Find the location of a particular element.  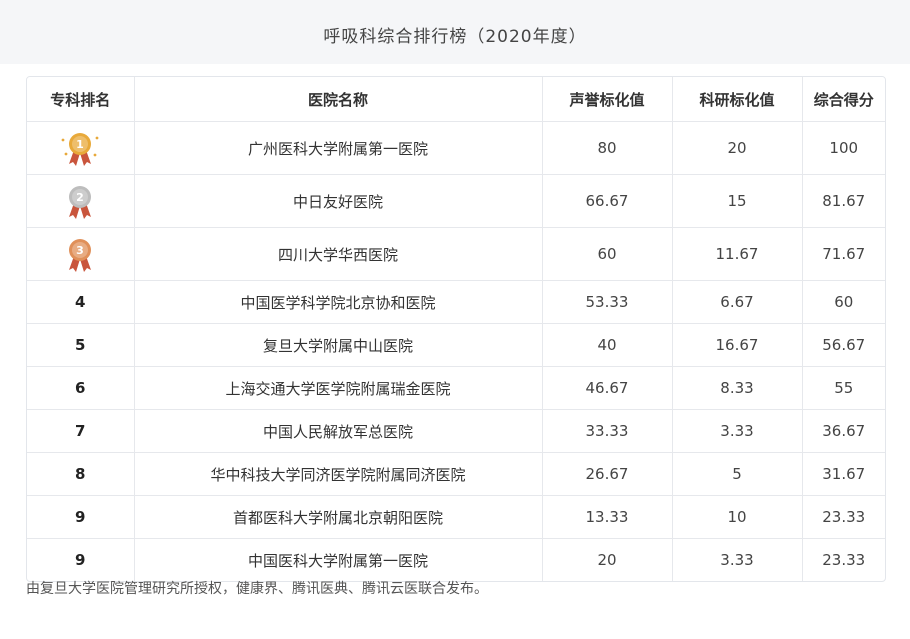

hospital-name-cell: 复旦大学附属中山医院 is located at coordinates (338, 345).